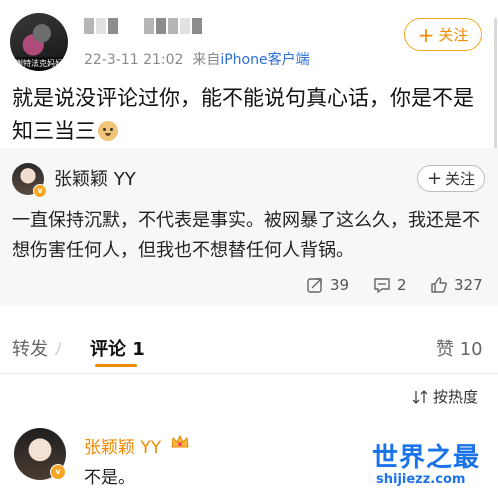 The image size is (498, 496). What do you see at coordinates (108, 131) in the screenshot?
I see `doge-emoji-icon` at bounding box center [108, 131].